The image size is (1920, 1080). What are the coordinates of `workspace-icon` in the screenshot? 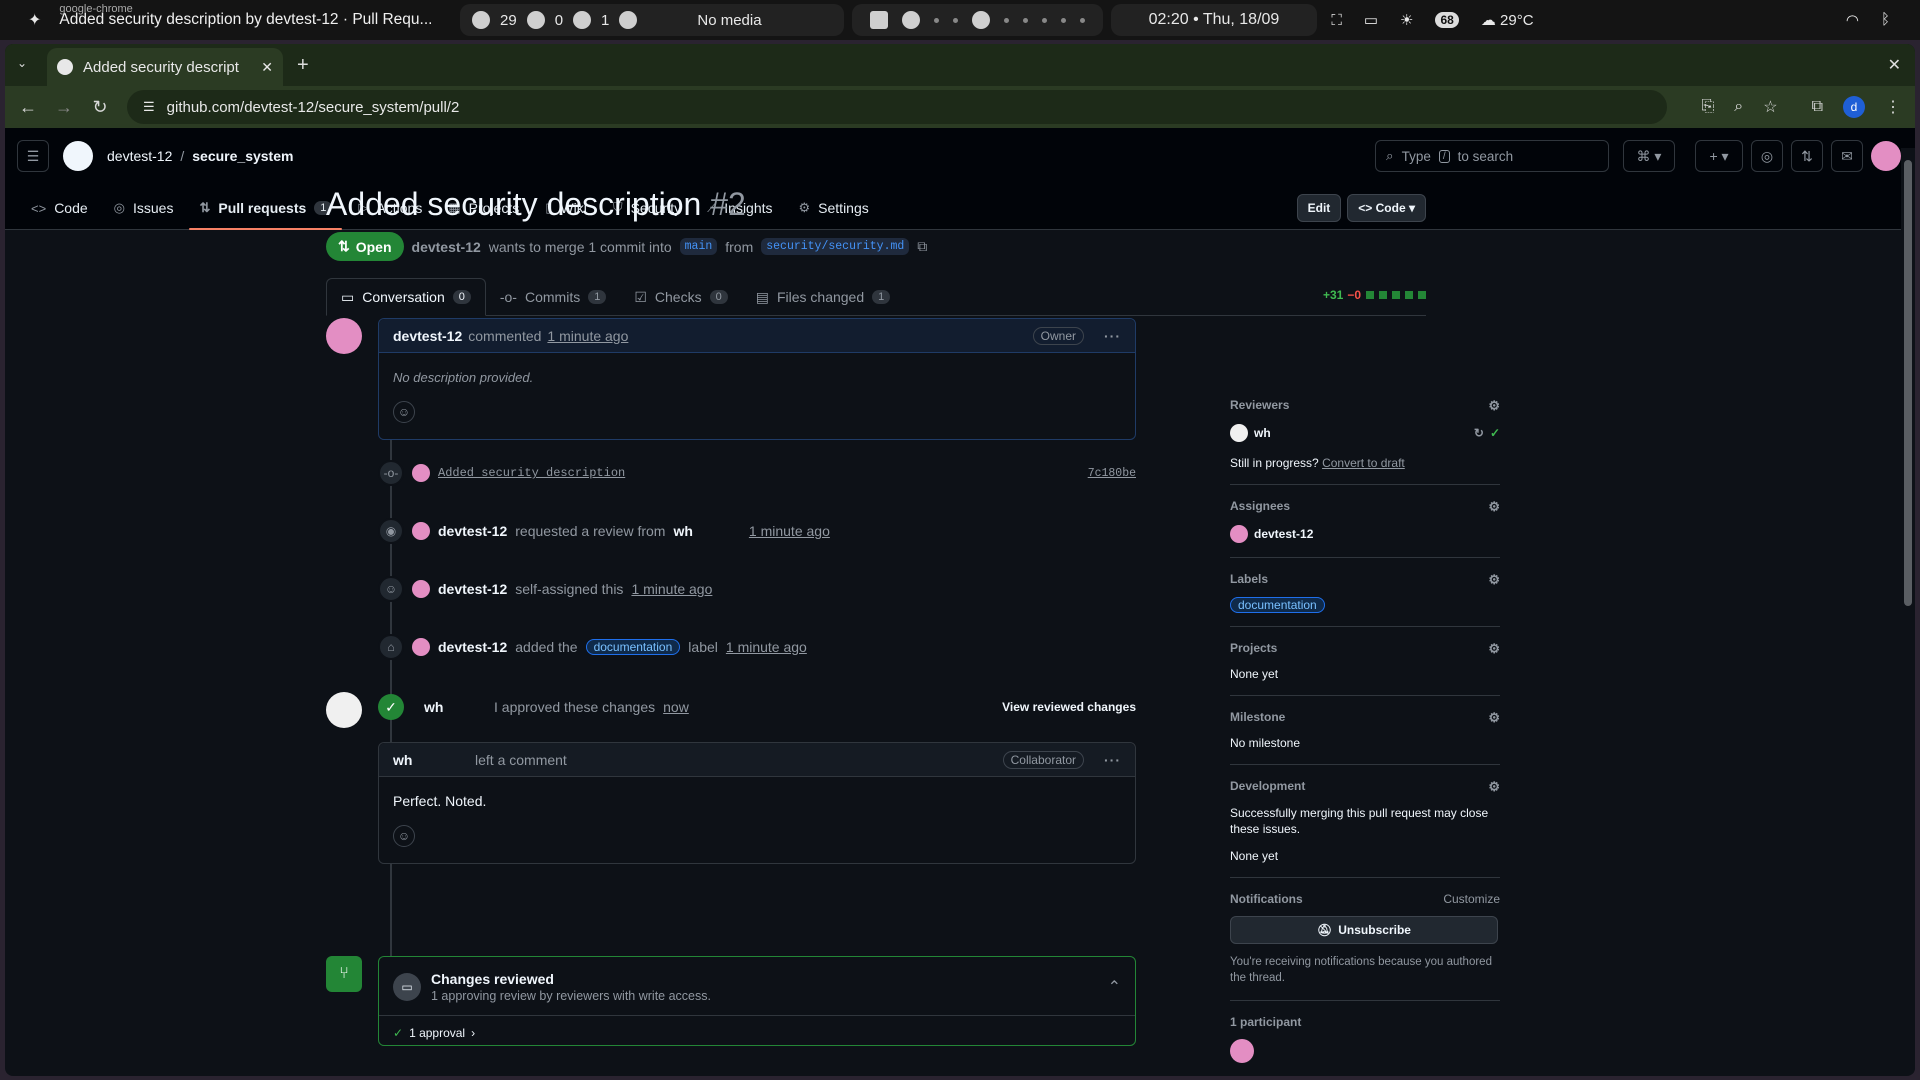 It's located at (910, 20).